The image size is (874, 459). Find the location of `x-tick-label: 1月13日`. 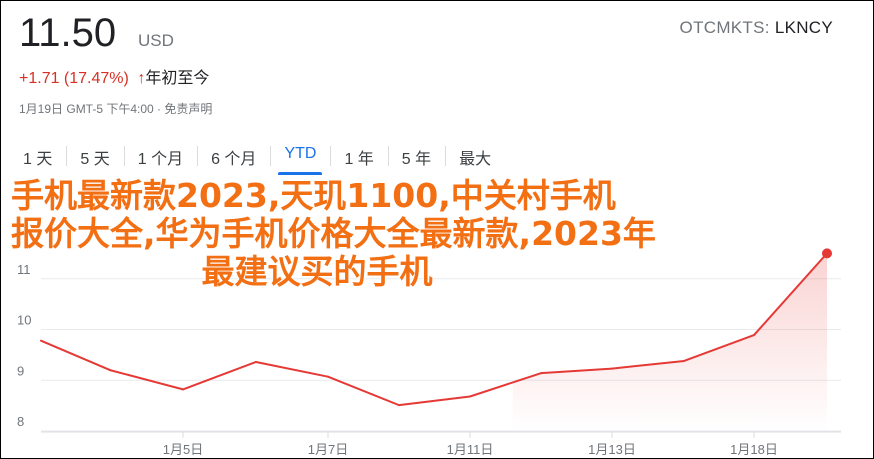

x-tick-label: 1月13日 is located at coordinates (612, 449).